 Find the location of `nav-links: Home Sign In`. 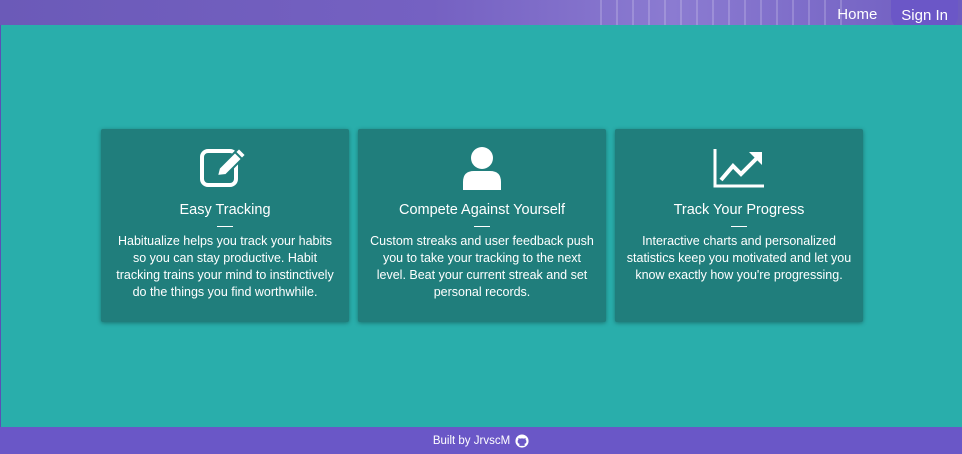

nav-links: Home Sign In is located at coordinates (895, 12).